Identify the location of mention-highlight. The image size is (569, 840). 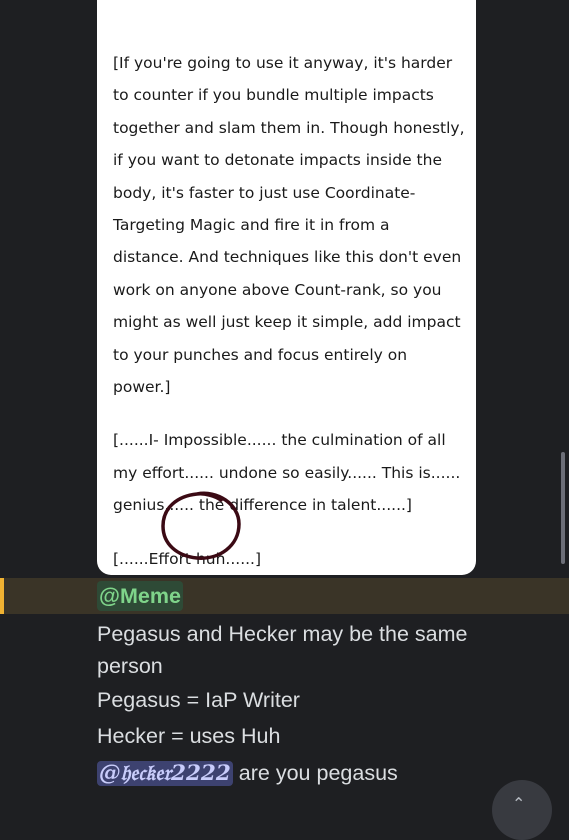
(284, 596).